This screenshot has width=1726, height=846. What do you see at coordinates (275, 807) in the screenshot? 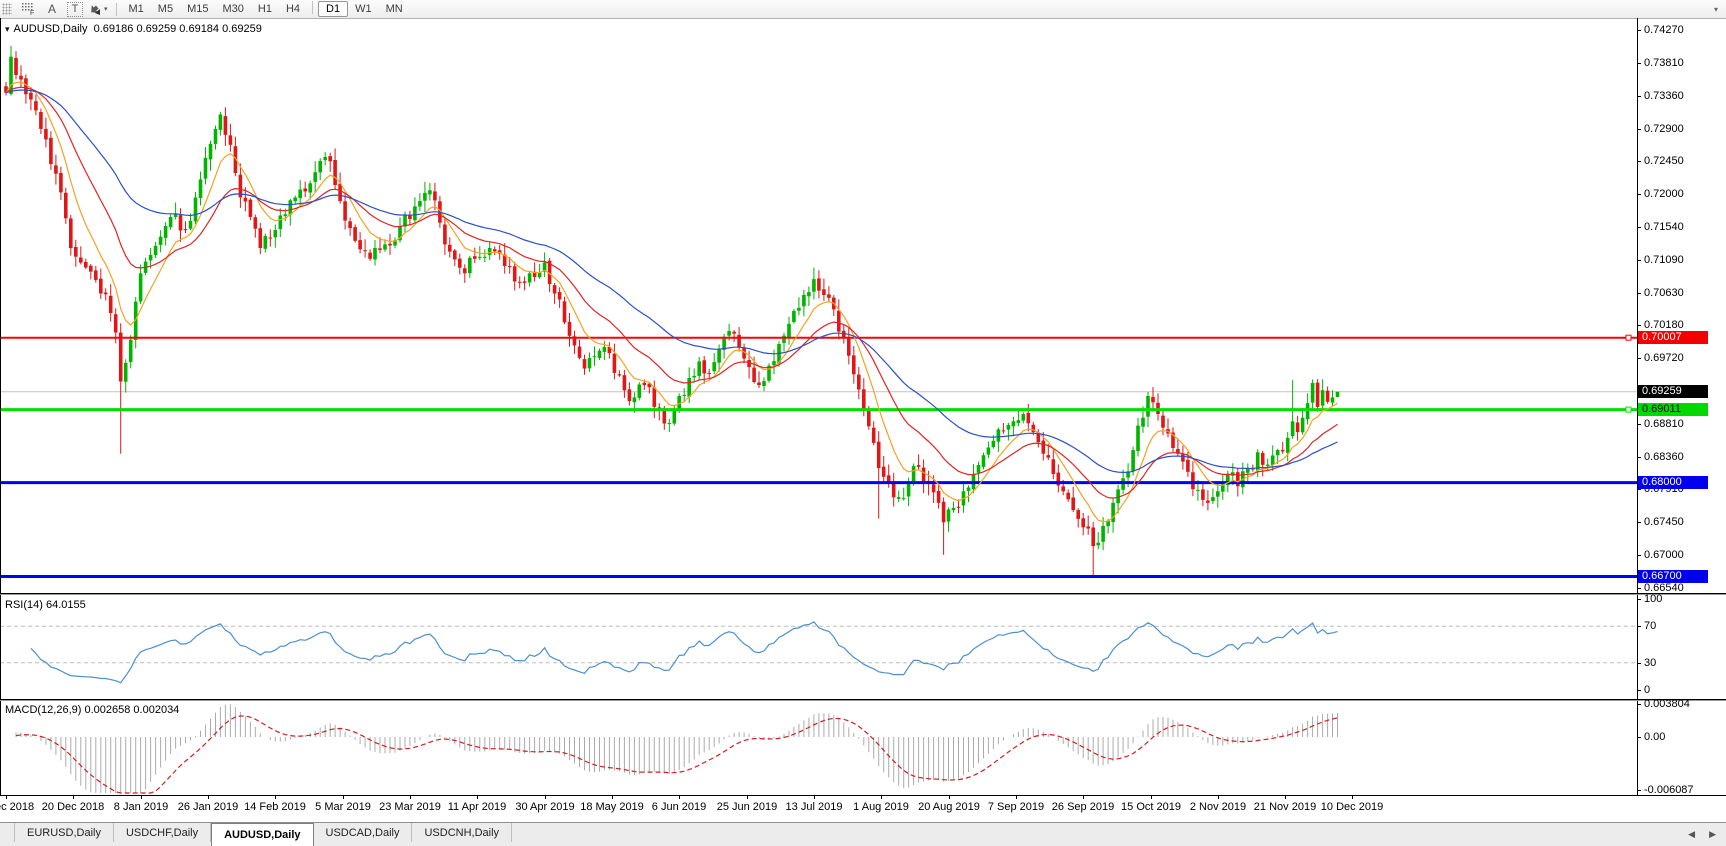
I see `date-label: 14 Feb 2019` at bounding box center [275, 807].